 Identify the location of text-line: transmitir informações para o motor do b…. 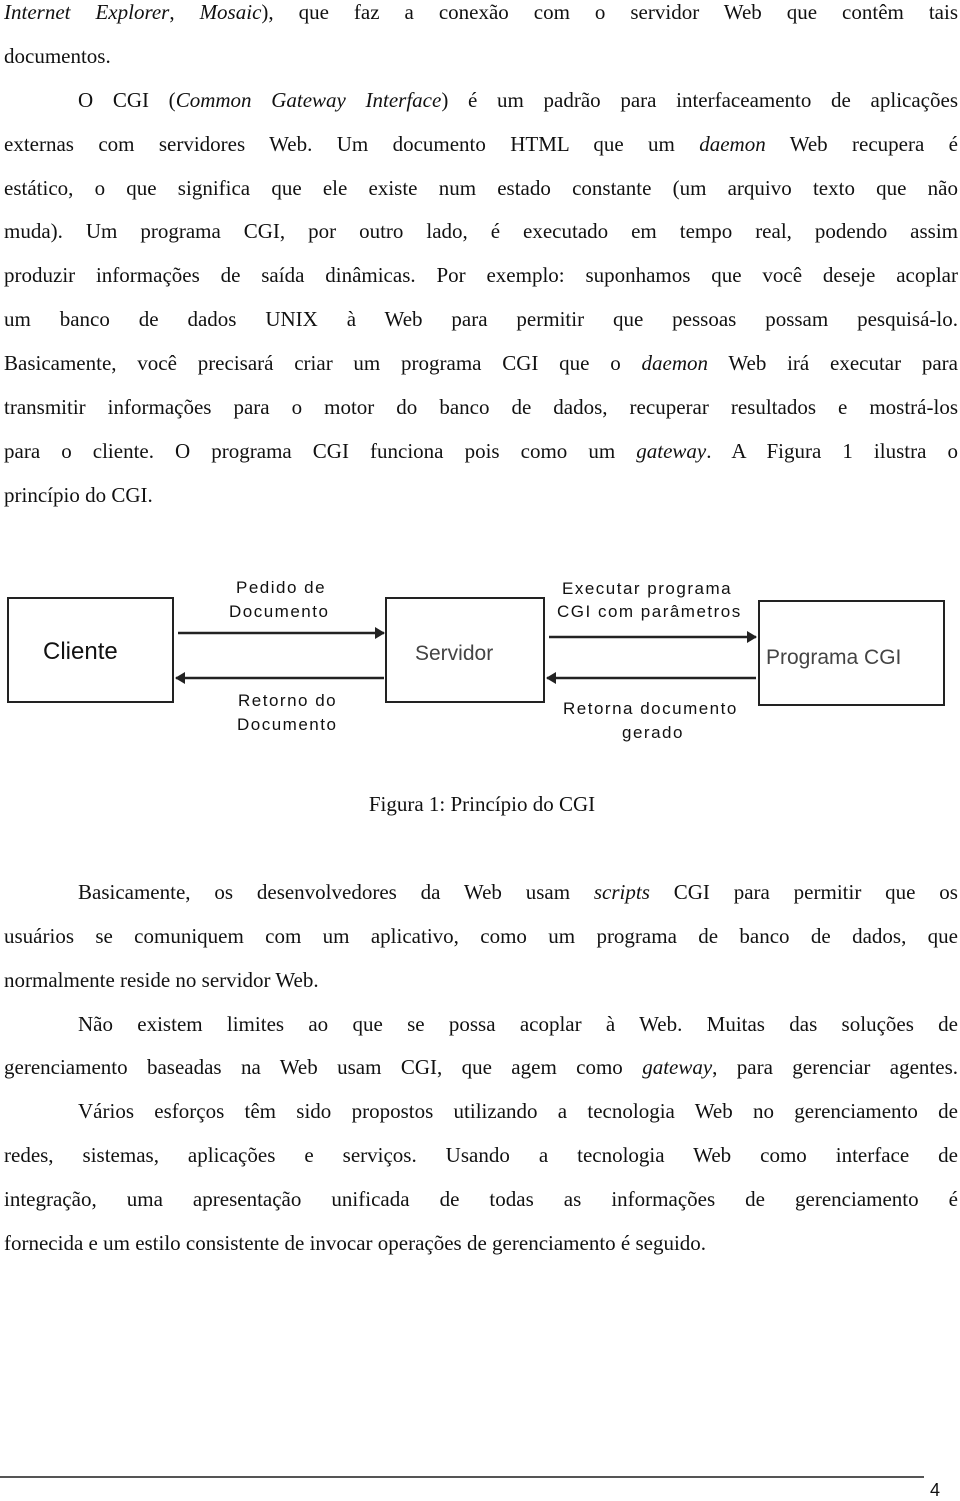
(481, 407).